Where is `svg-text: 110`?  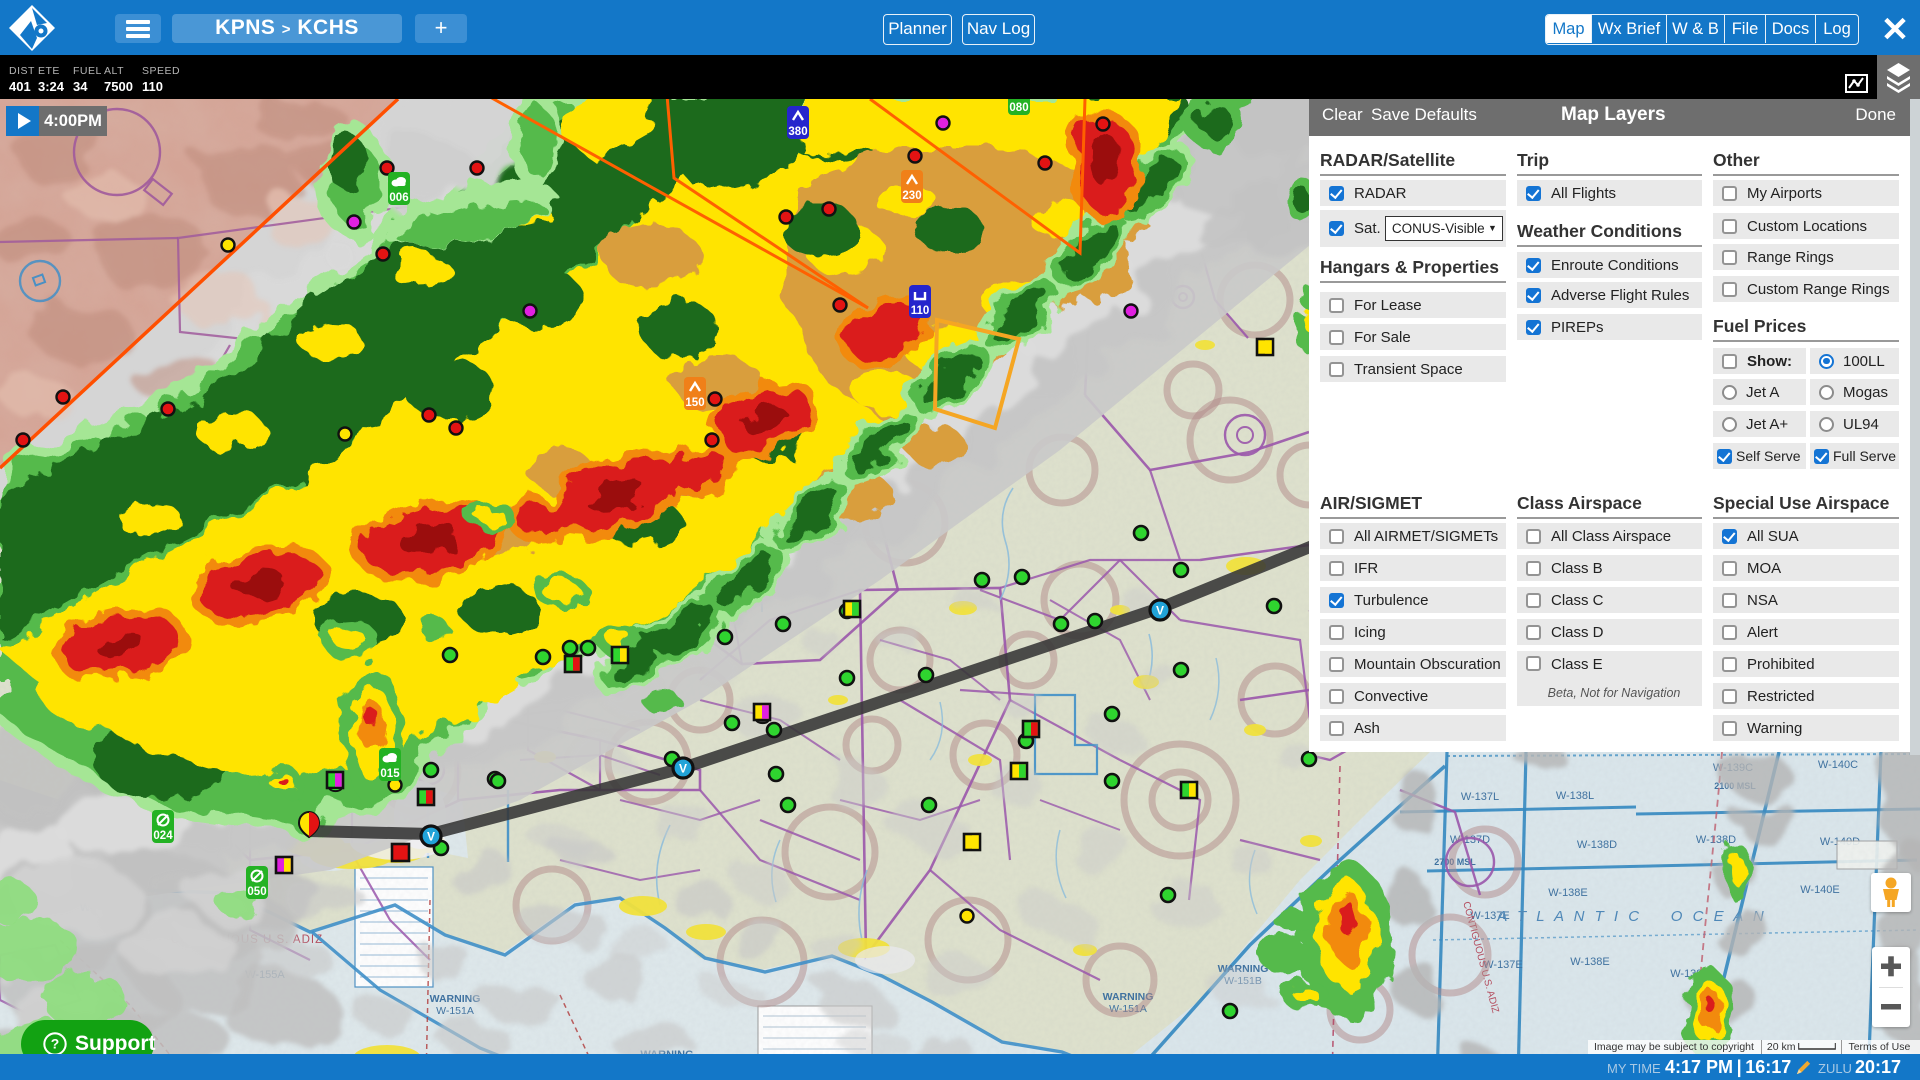 svg-text: 110 is located at coordinates (920, 311).